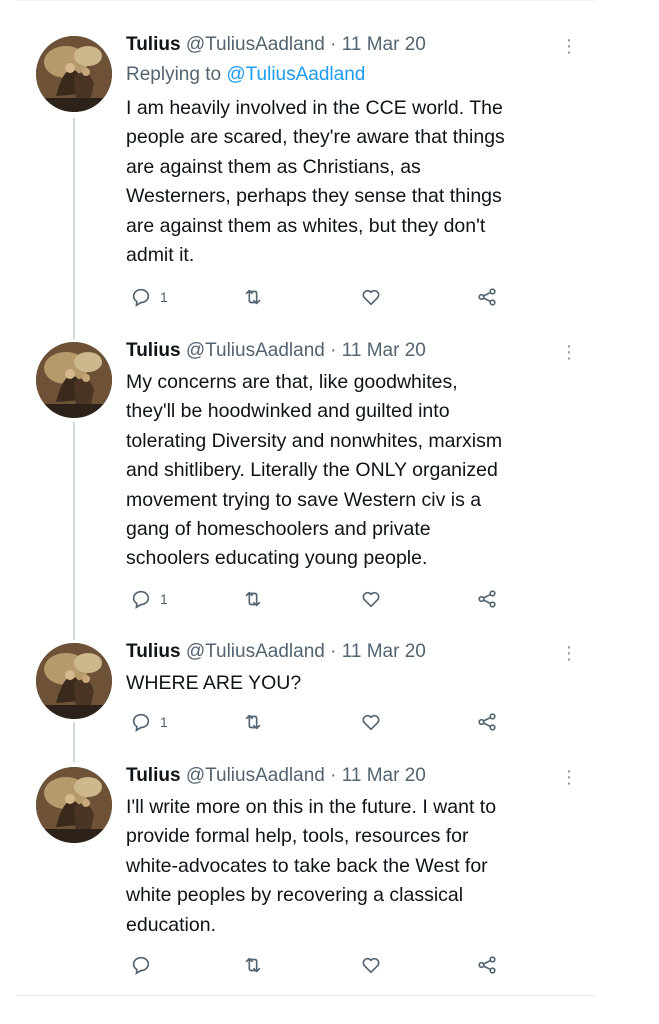  I want to click on reply-button, so click(145, 965).